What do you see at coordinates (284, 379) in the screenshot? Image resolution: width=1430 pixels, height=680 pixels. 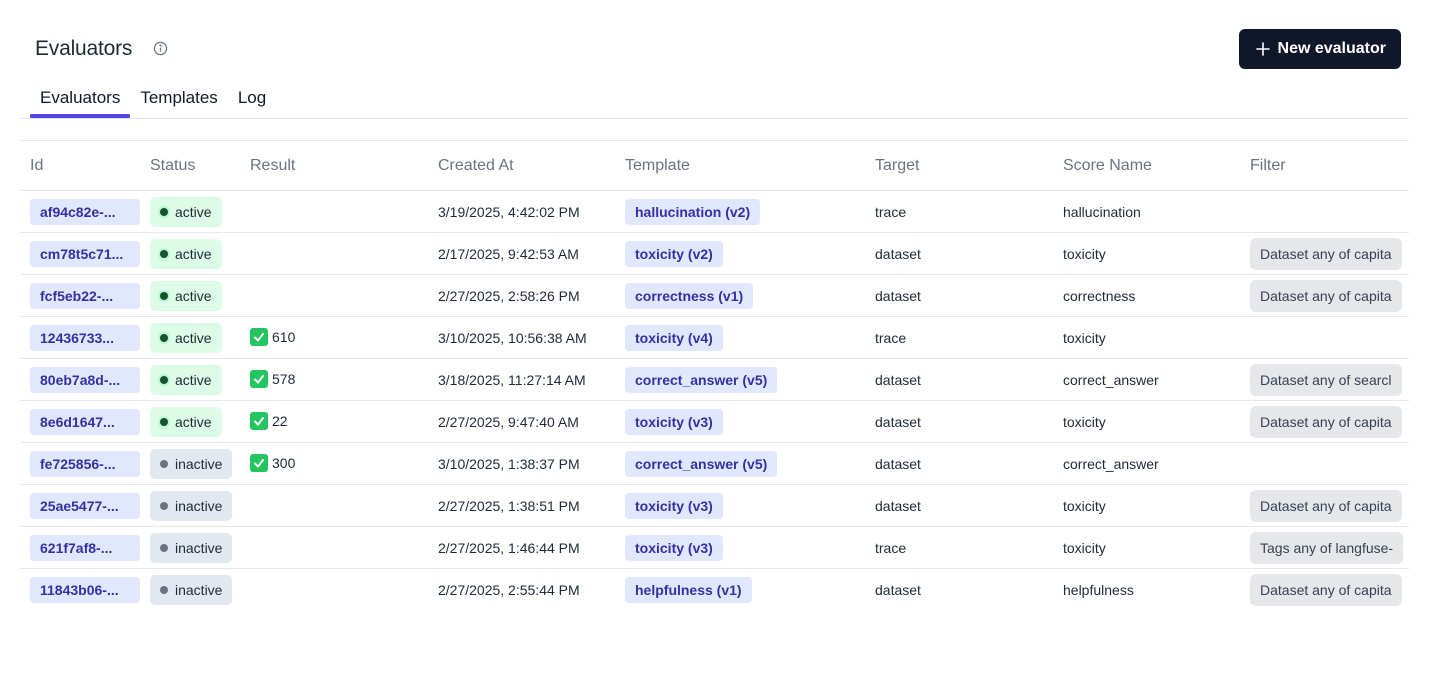 I see `result-count: 578` at bounding box center [284, 379].